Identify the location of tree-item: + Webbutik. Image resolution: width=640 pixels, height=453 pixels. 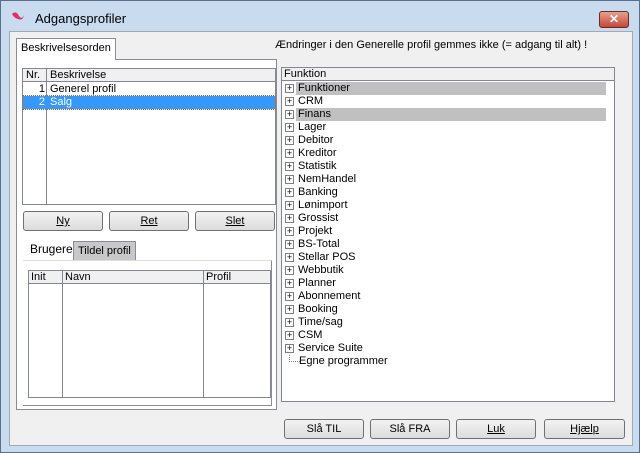
(315, 270).